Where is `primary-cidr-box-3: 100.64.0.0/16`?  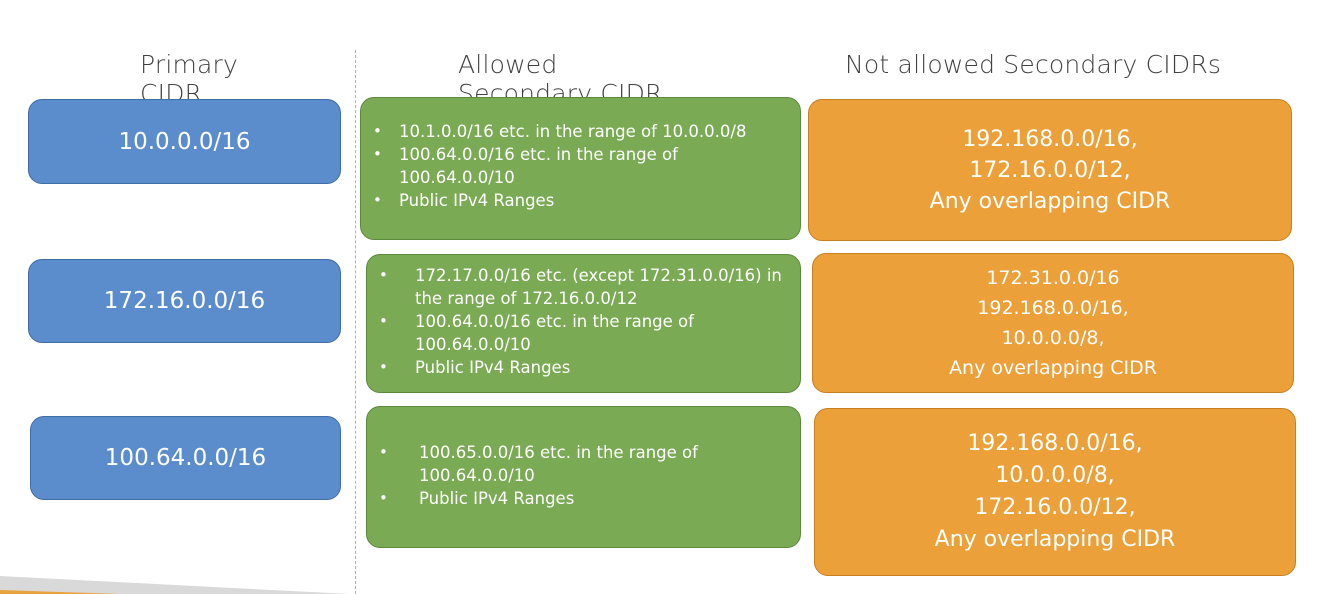 primary-cidr-box-3: 100.64.0.0/16 is located at coordinates (185, 458).